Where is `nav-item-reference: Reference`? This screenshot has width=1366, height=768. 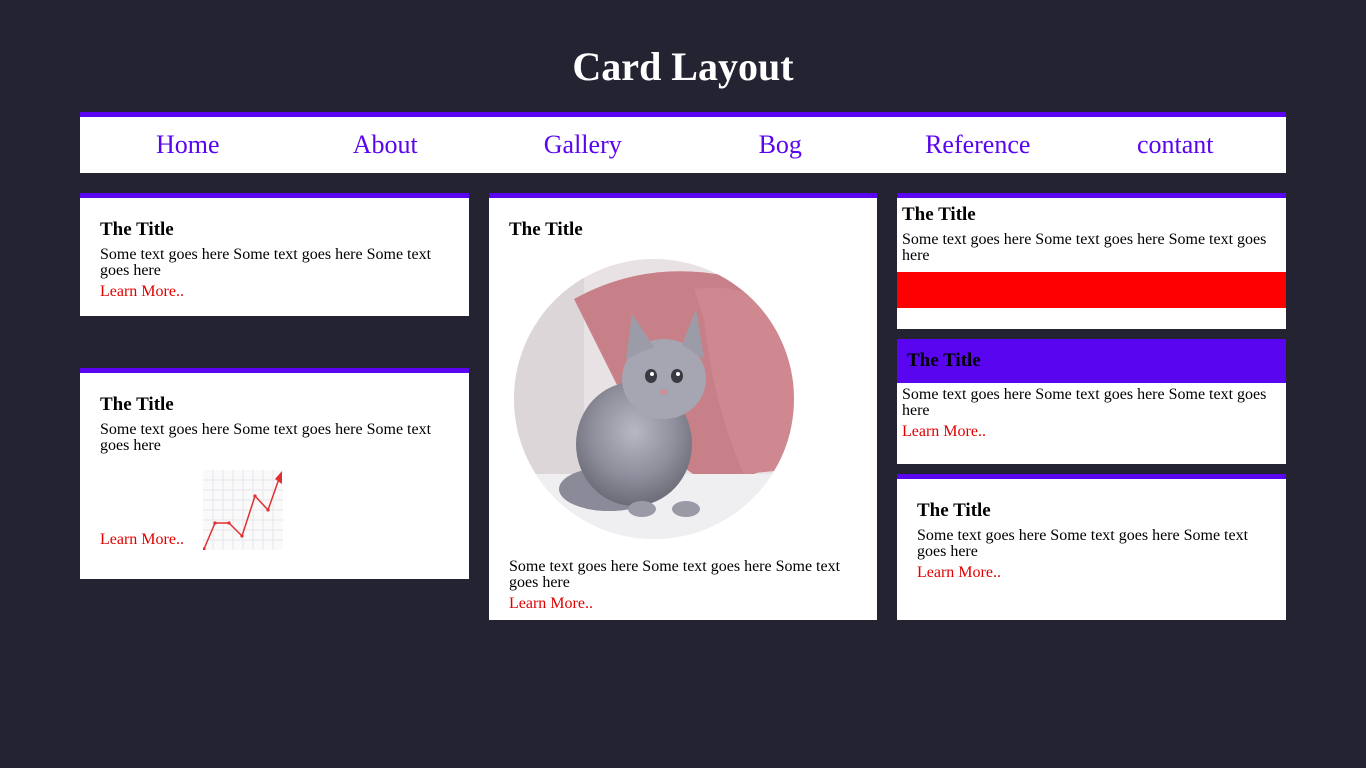 nav-item-reference: Reference is located at coordinates (978, 145).